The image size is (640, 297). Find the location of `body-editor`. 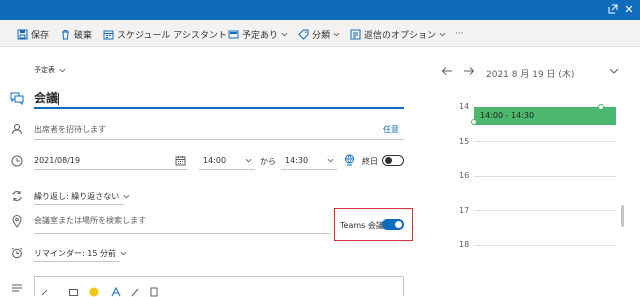

body-editor is located at coordinates (219, 286).